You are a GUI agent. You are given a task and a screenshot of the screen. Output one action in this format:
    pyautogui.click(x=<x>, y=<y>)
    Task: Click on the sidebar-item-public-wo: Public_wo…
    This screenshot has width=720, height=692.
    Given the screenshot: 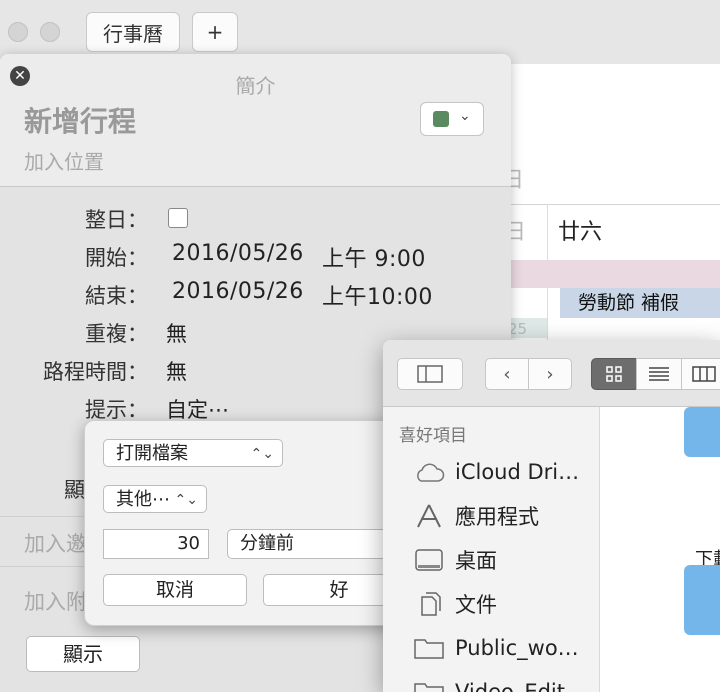 What is the action you would take?
    pyautogui.click(x=496, y=648)
    